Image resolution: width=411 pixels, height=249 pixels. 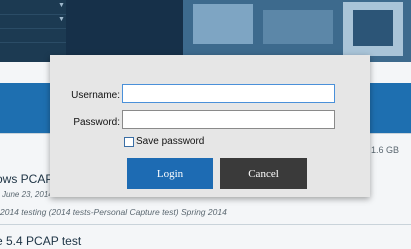 What do you see at coordinates (95, 95) in the screenshot?
I see `username-label: Username:` at bounding box center [95, 95].